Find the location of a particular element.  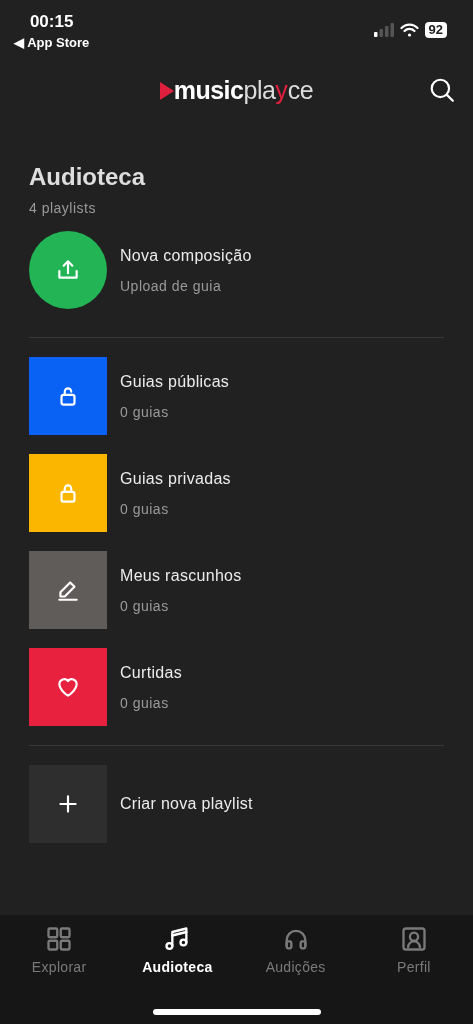

item-title: Curtidas is located at coordinates (151, 672).